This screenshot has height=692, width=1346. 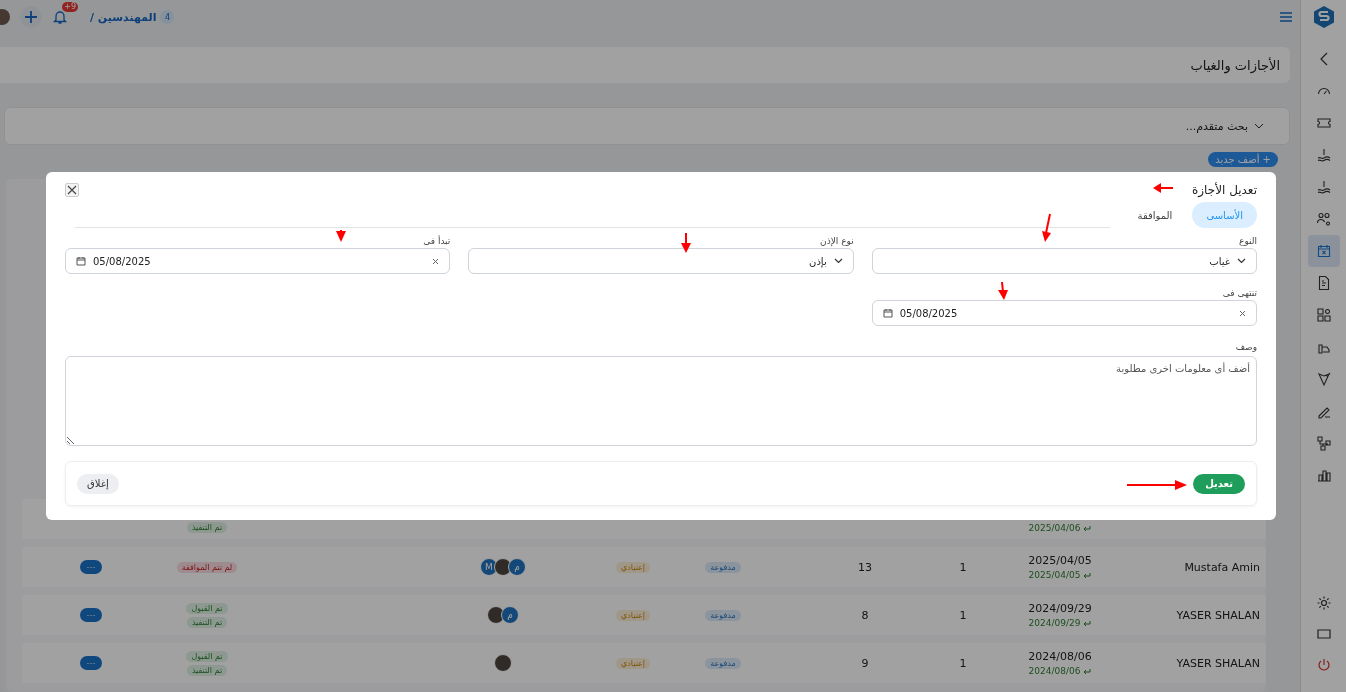 I want to click on power-icon, so click(x=1323, y=664).